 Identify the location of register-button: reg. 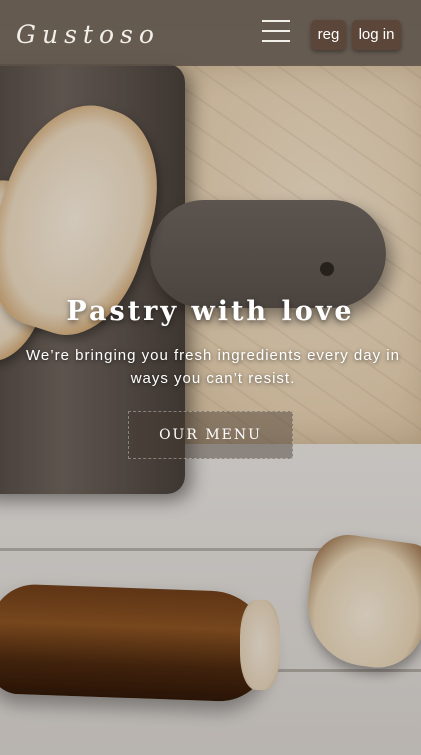
(328, 35).